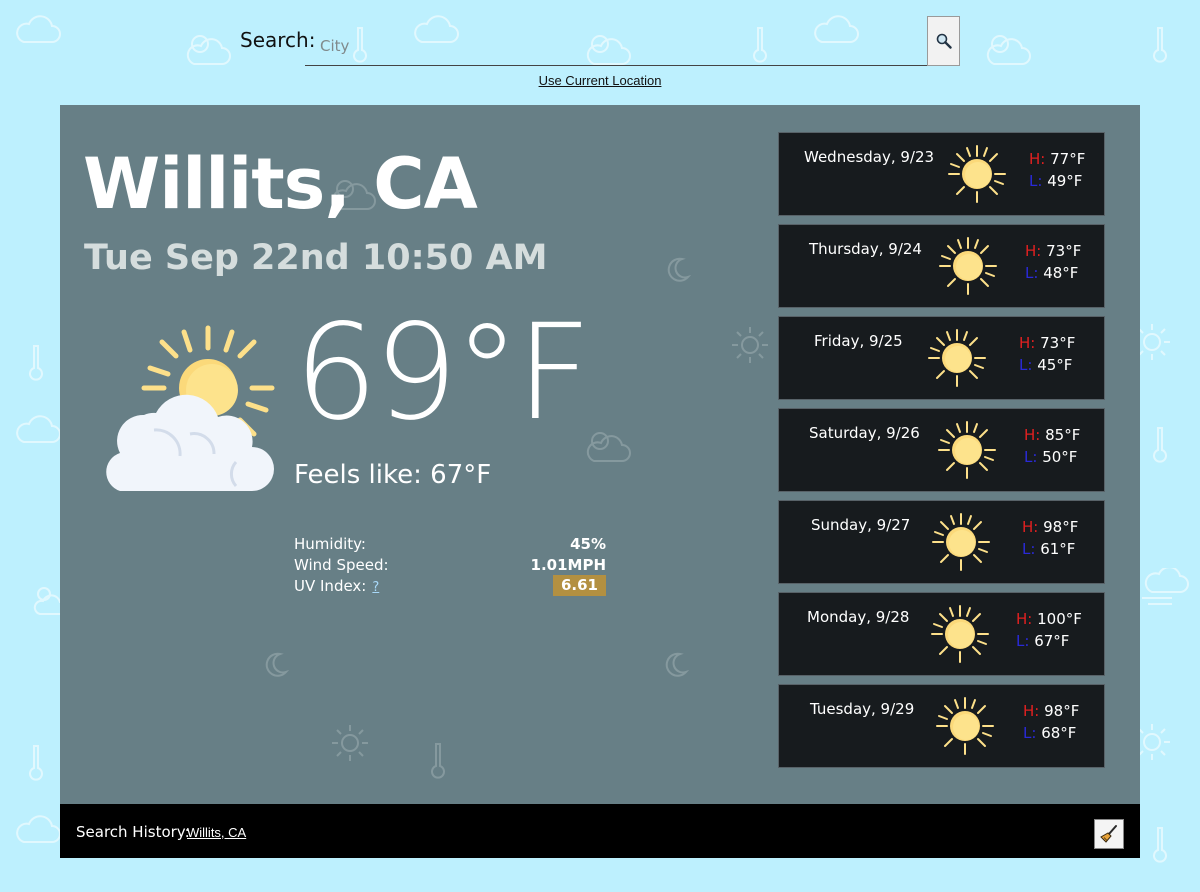  I want to click on forecast-day: Wednesday, 9/23, so click(869, 157).